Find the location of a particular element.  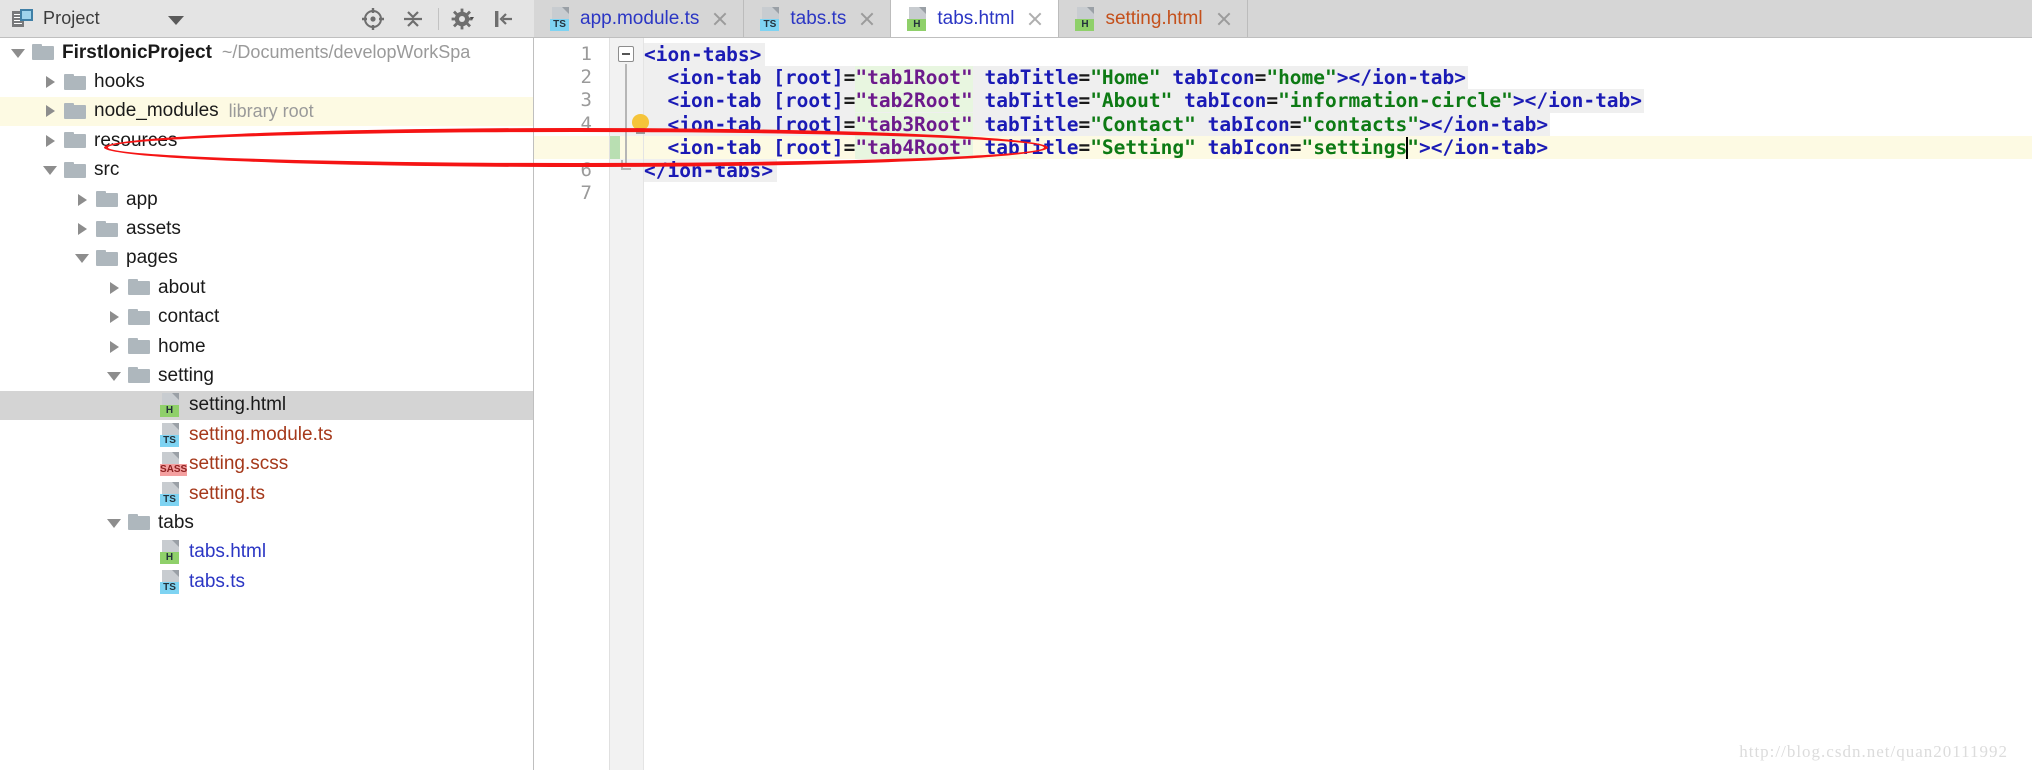

tree-row: Htabs.html is located at coordinates (266, 552).